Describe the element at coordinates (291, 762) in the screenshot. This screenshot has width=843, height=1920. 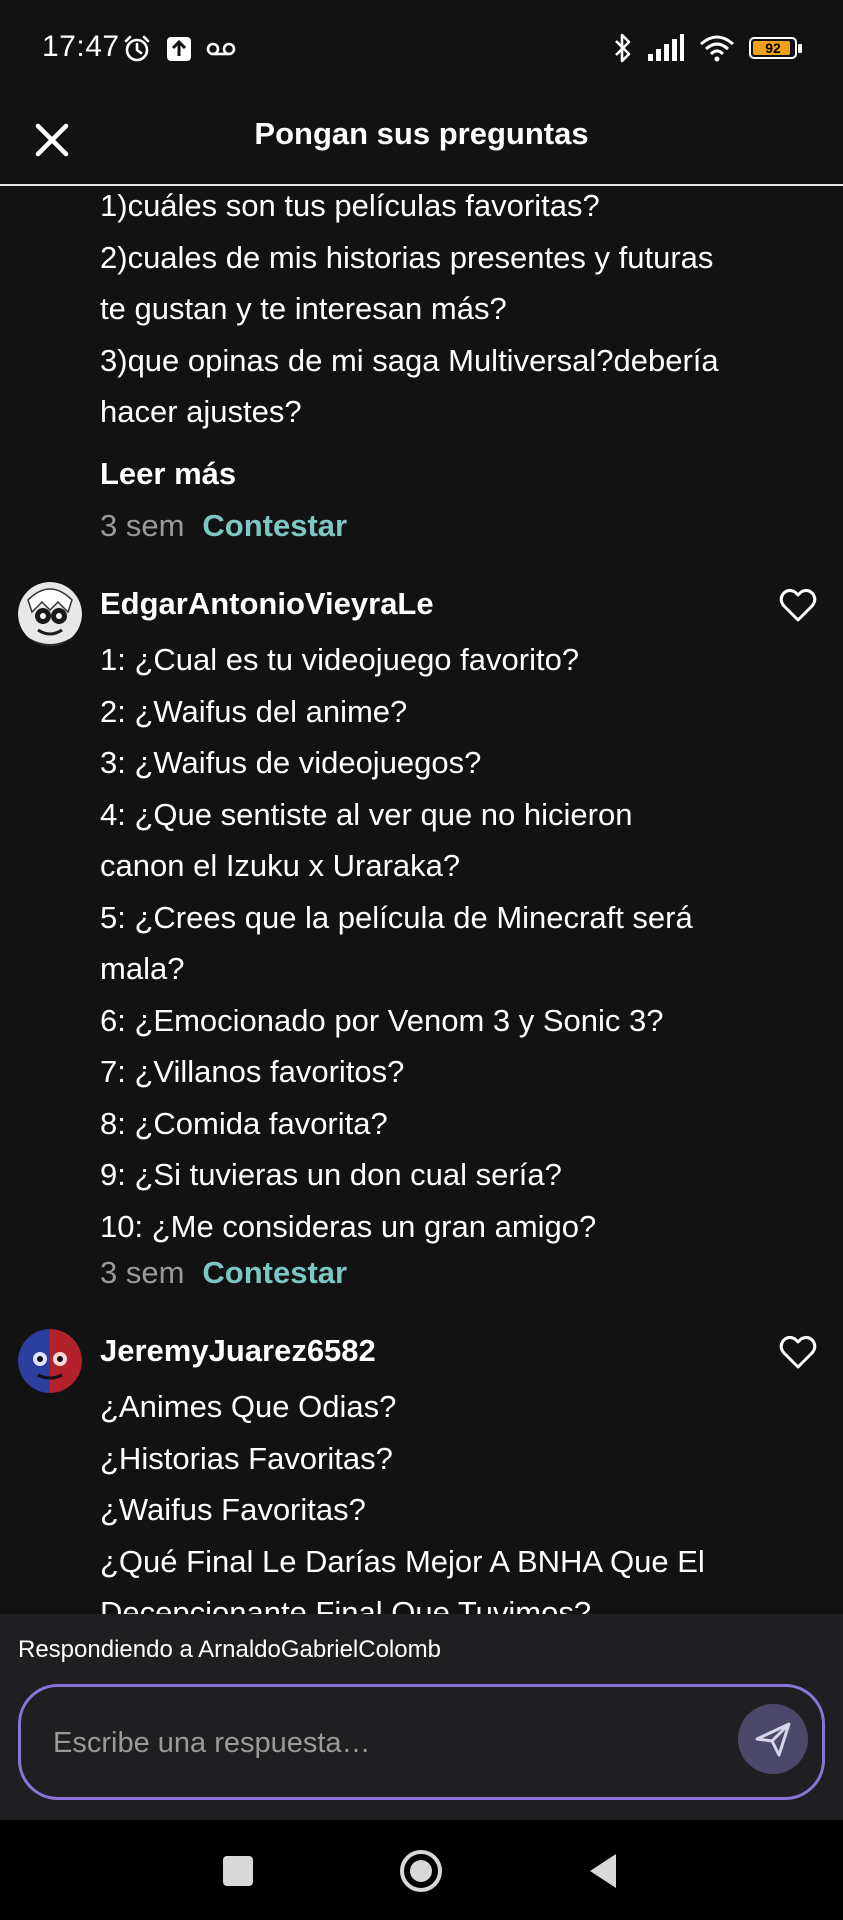
I see `comment-line: 3: ¿Waifus de videojuegos?` at that location.